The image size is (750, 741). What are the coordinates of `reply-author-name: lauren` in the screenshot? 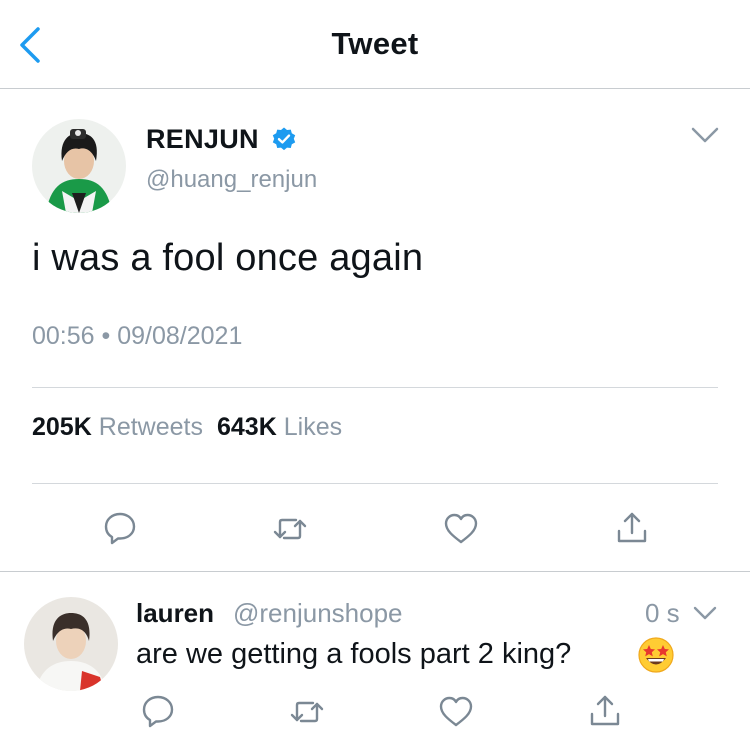 It's located at (175, 613).